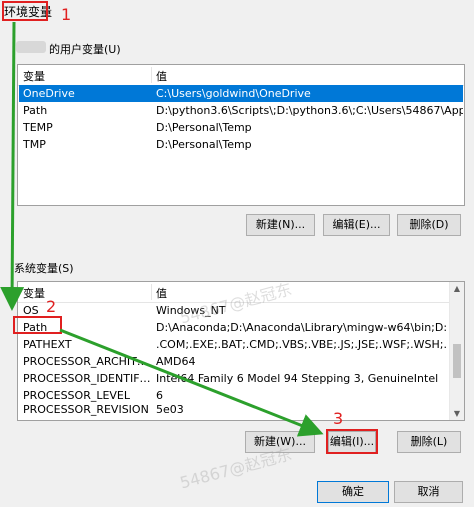 The width and height of the screenshot is (474, 507). What do you see at coordinates (12, 166) in the screenshot?
I see `arrow-step1-to-path` at bounding box center [12, 166].